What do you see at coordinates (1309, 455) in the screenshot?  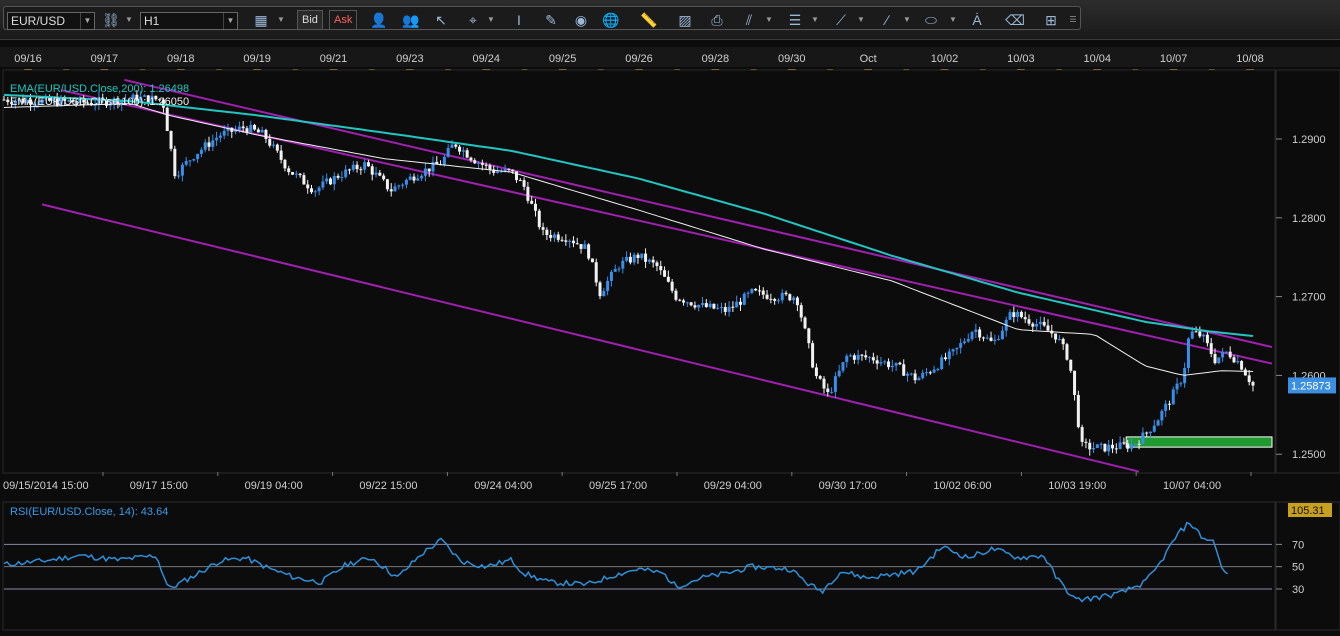 I see `price-tick-label: 1.2500` at bounding box center [1309, 455].